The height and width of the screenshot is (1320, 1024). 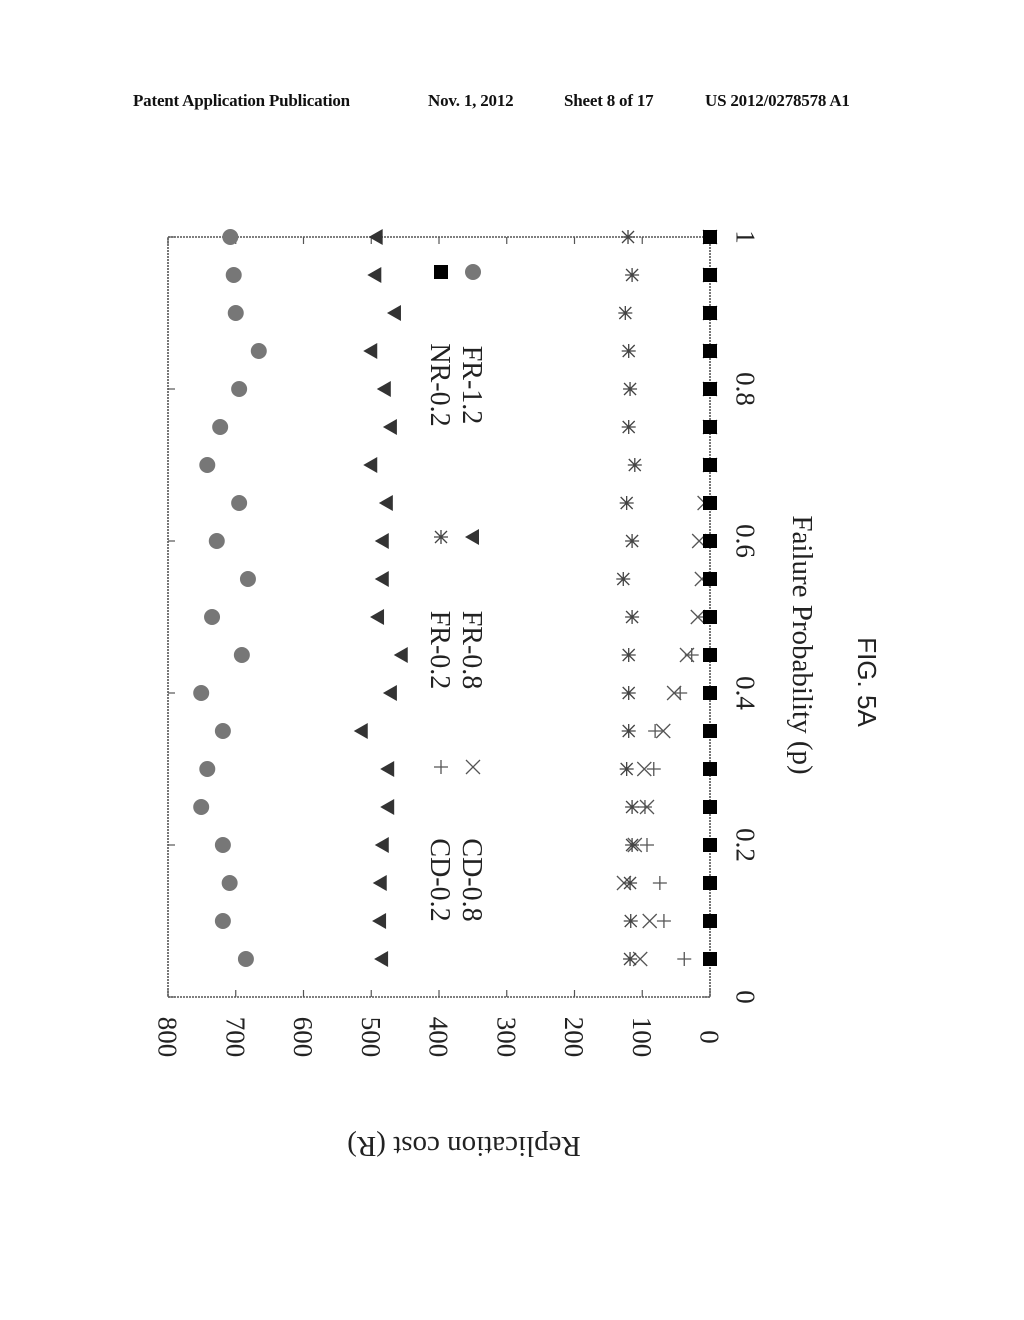 I want to click on legend-item: CD-0.2, so click(x=439, y=841).